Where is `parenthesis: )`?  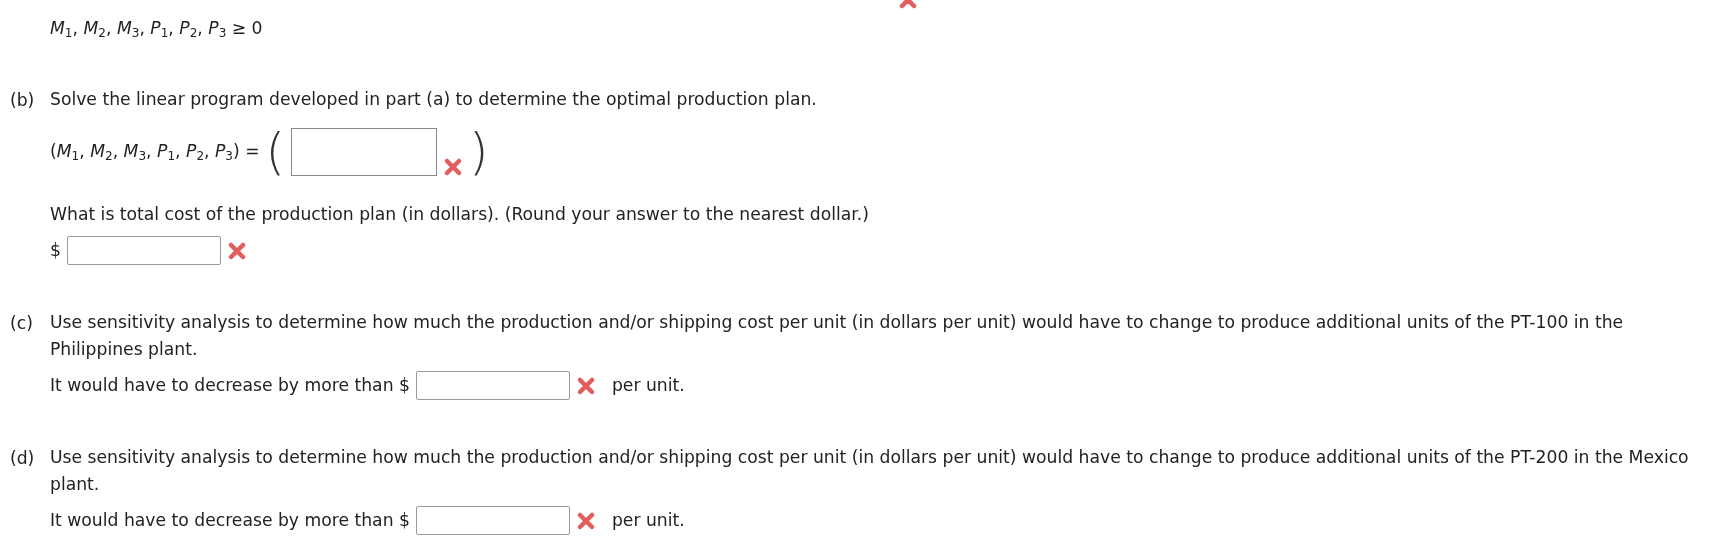 parenthesis: ) is located at coordinates (479, 152).